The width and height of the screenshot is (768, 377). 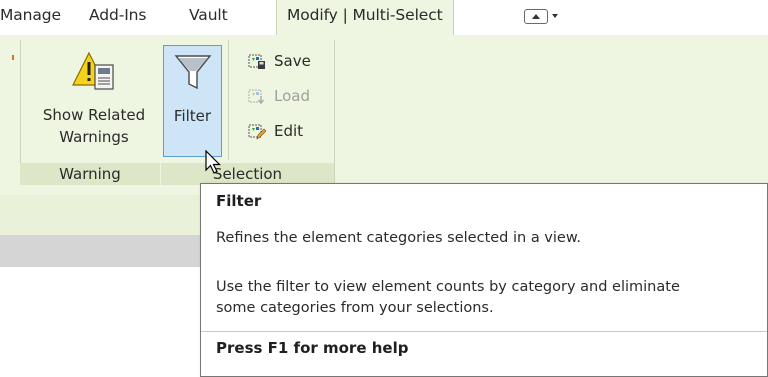 What do you see at coordinates (292, 96) in the screenshot?
I see `load-selection-label: Load` at bounding box center [292, 96].